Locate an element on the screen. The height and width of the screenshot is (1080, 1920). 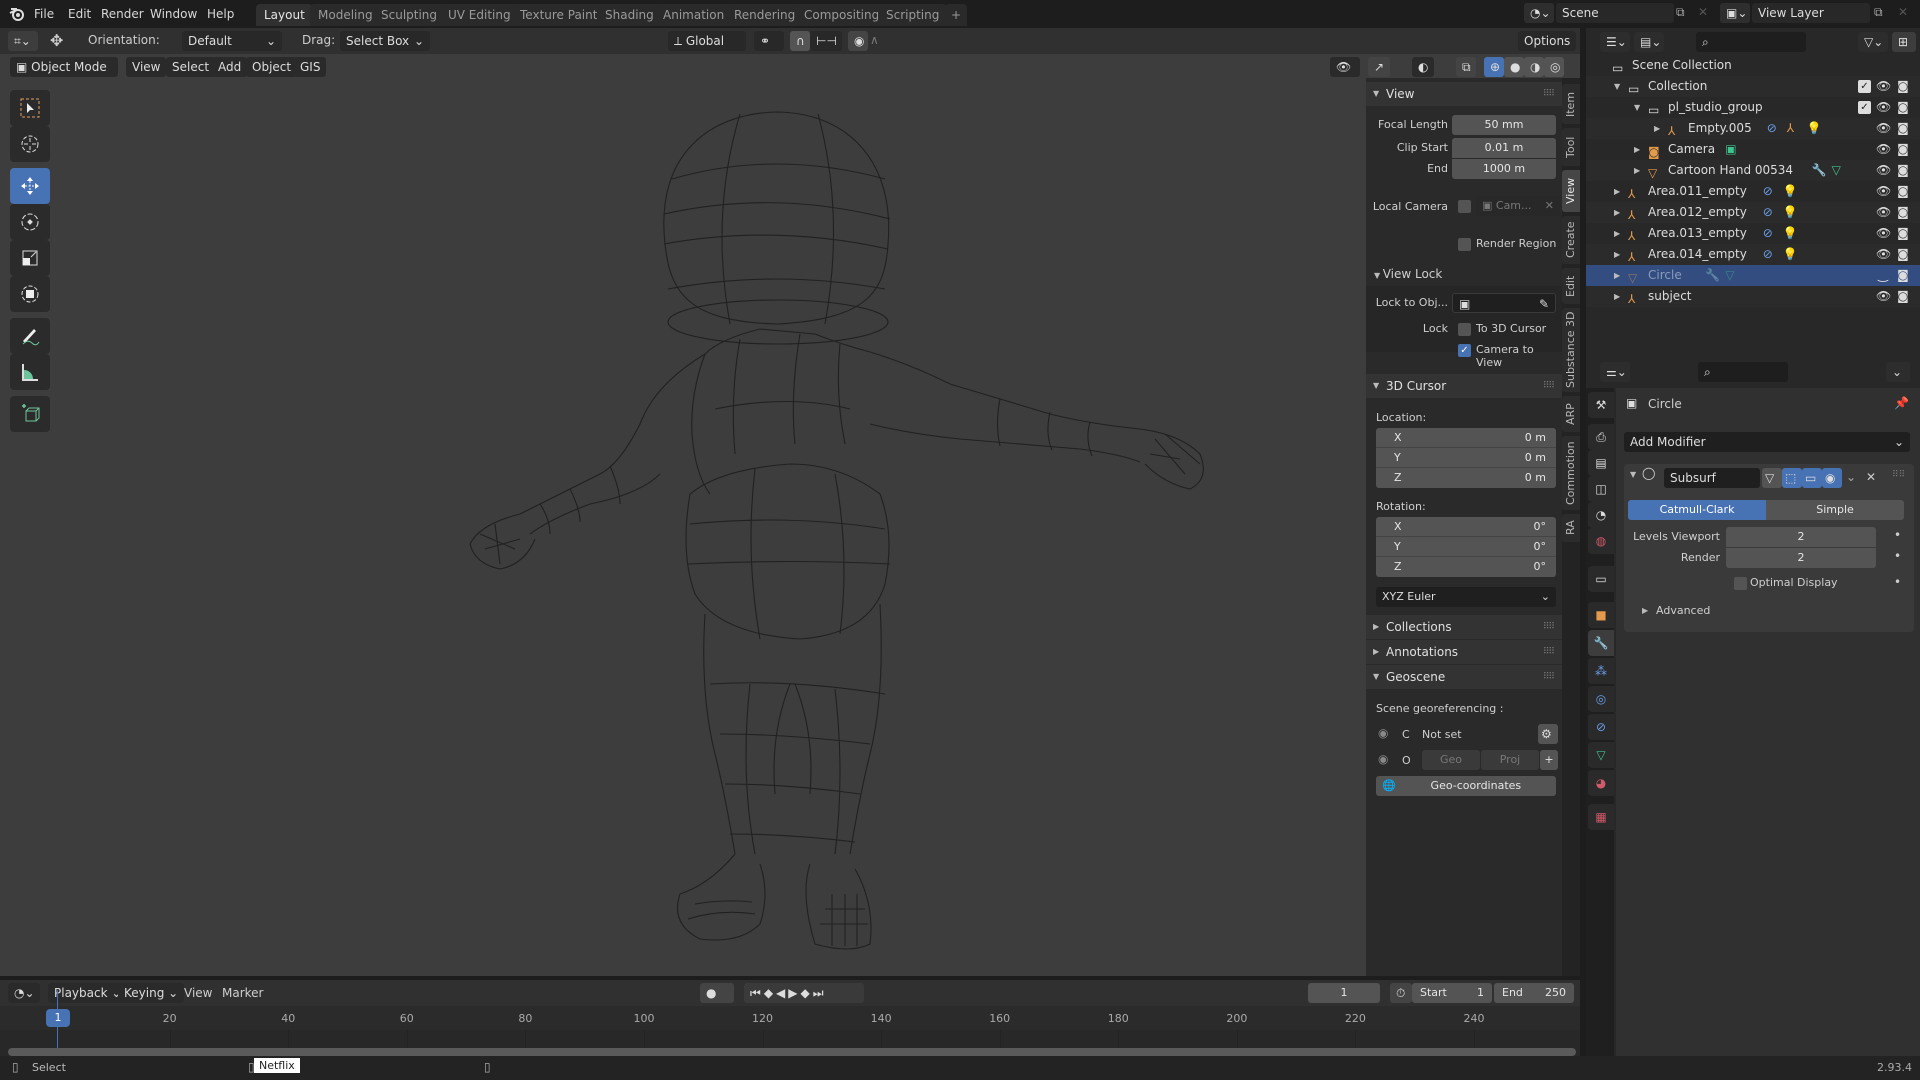
shading-wireframe-icon: ⊕ is located at coordinates (1494, 67).